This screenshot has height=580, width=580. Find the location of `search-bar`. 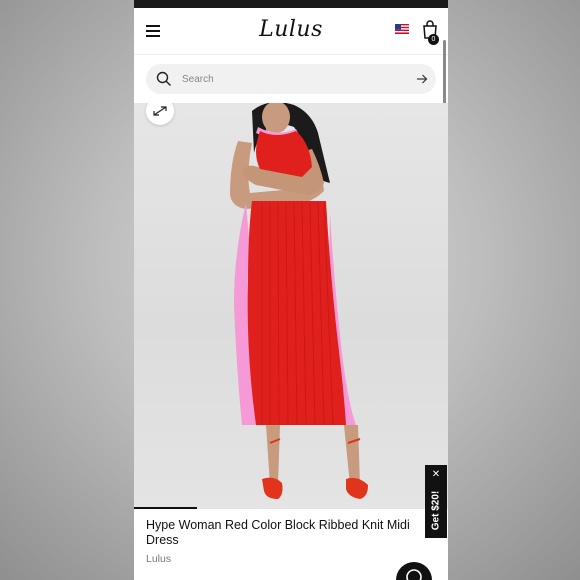

search-bar is located at coordinates (291, 79).